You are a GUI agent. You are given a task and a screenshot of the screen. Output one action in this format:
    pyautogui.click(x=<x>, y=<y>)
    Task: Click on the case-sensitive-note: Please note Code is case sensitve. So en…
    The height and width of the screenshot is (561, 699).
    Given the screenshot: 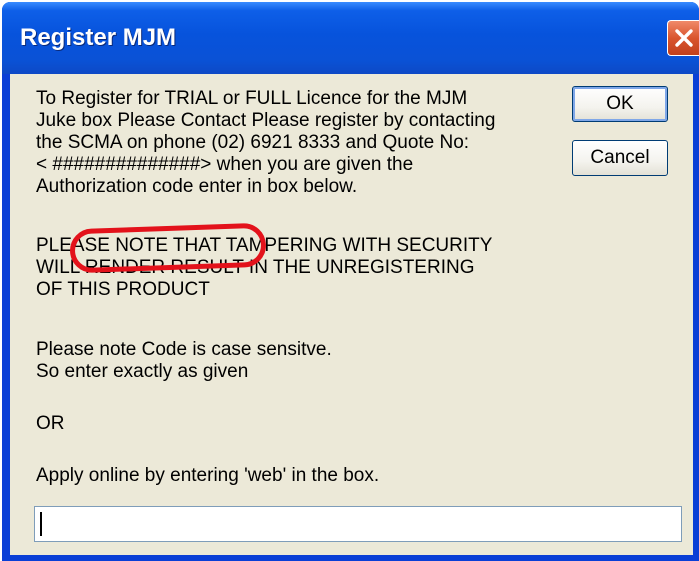 What is the action you would take?
    pyautogui.click(x=296, y=361)
    